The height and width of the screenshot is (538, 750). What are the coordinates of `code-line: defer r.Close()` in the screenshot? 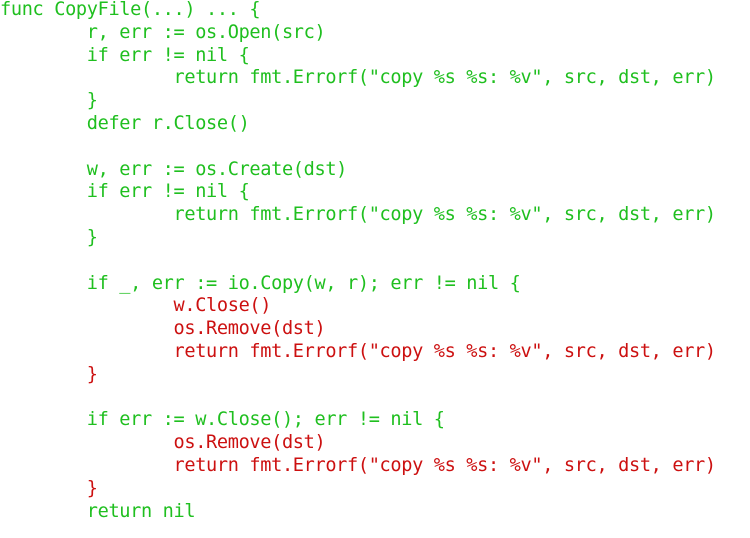 It's located at (125, 123).